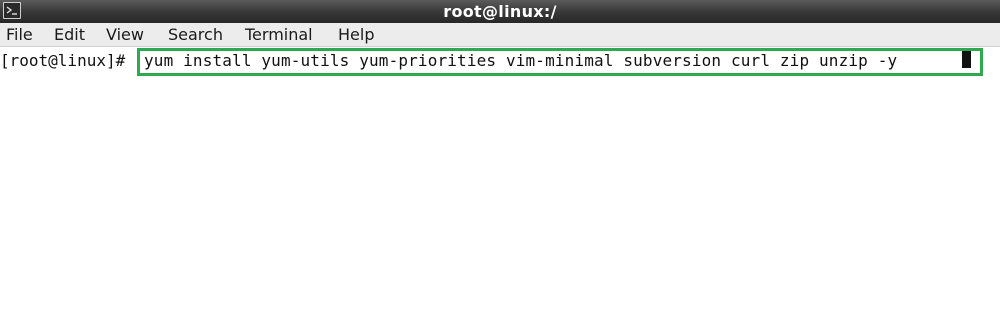  Describe the element at coordinates (356, 34) in the screenshot. I see `menu-help: Help` at that location.